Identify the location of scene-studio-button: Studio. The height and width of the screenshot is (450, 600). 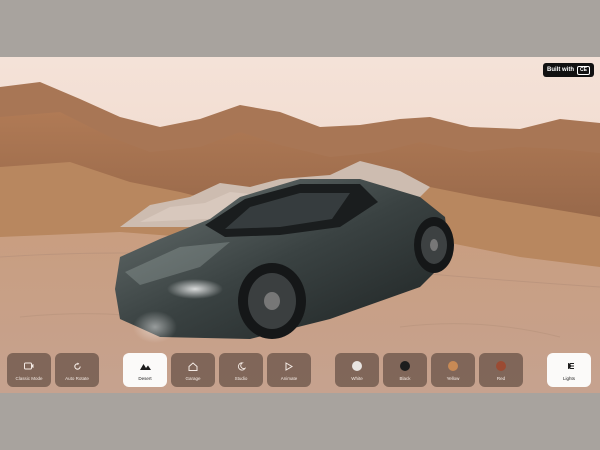
(241, 370).